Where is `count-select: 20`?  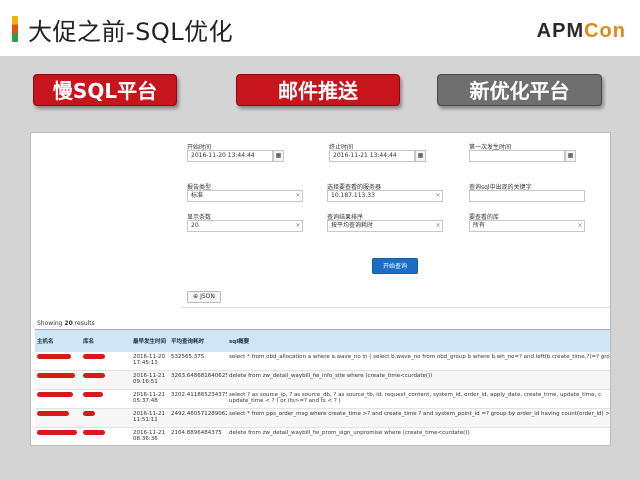
count-select: 20 is located at coordinates (245, 226).